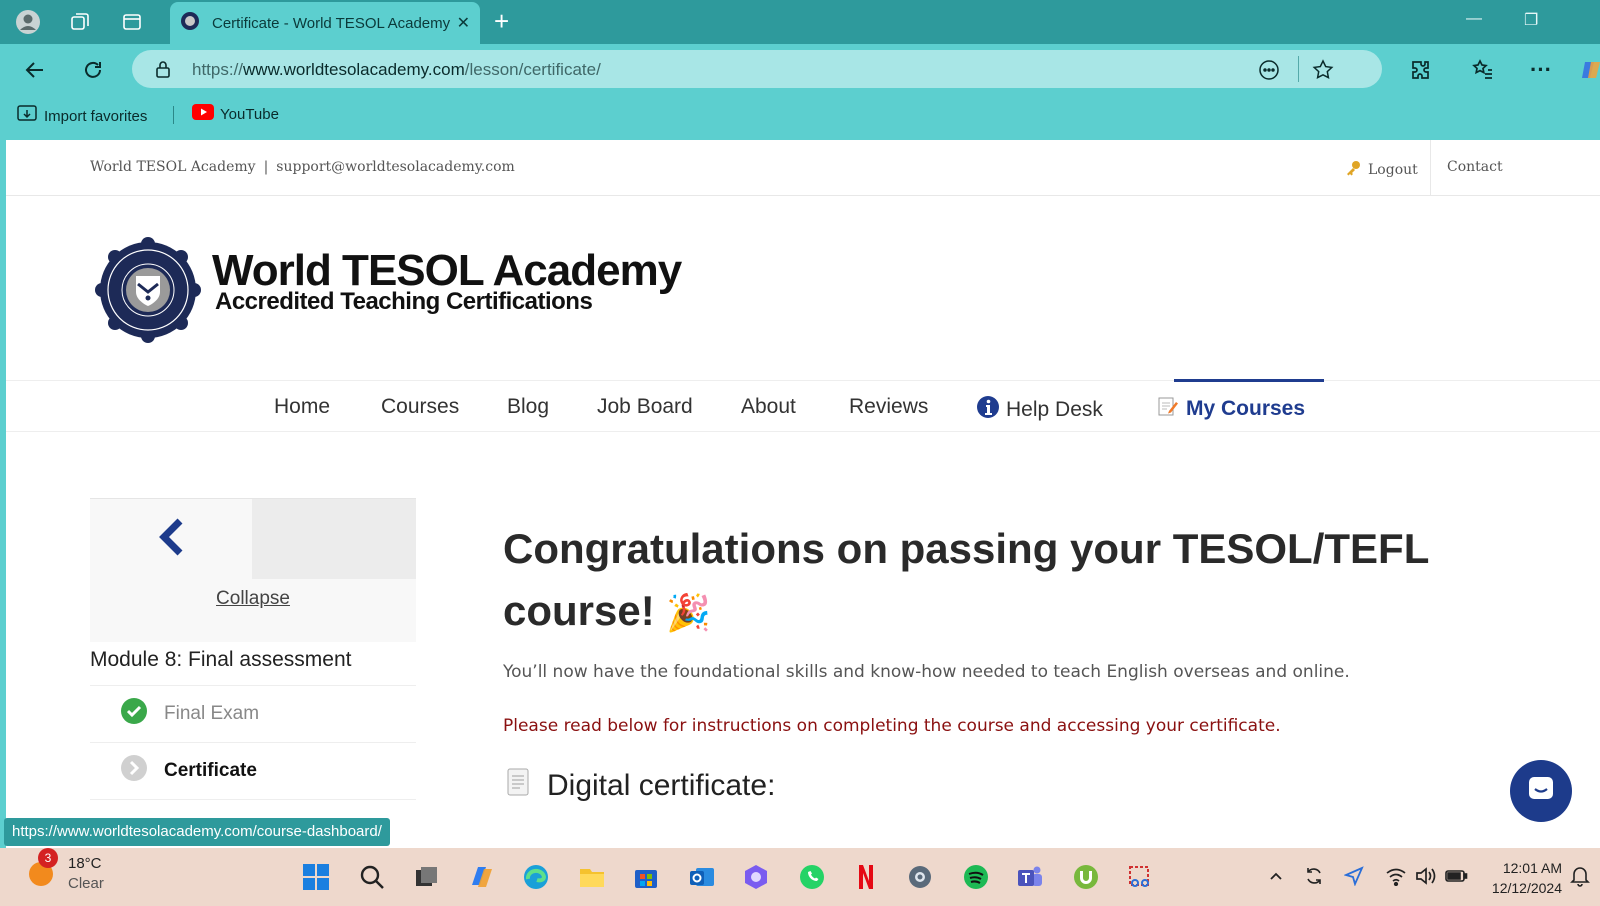  I want to click on info-icon, so click(988, 410).